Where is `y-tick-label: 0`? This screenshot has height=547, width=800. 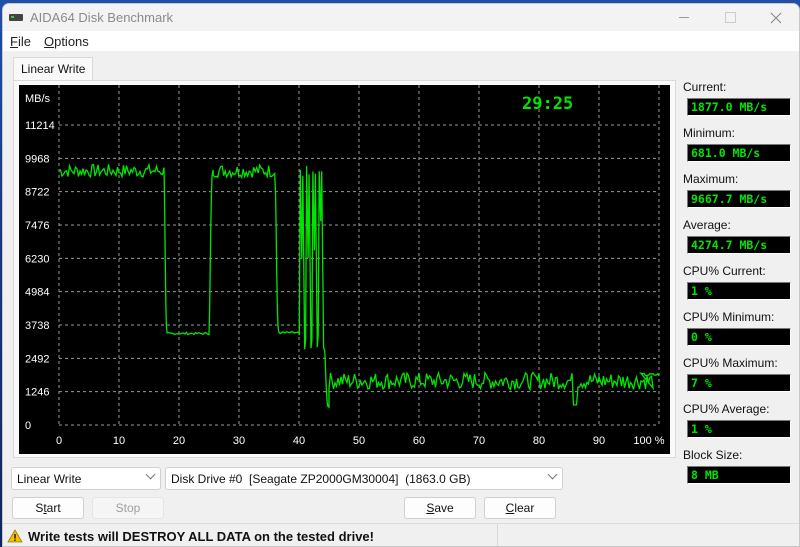
y-tick-label: 0 is located at coordinates (28, 426).